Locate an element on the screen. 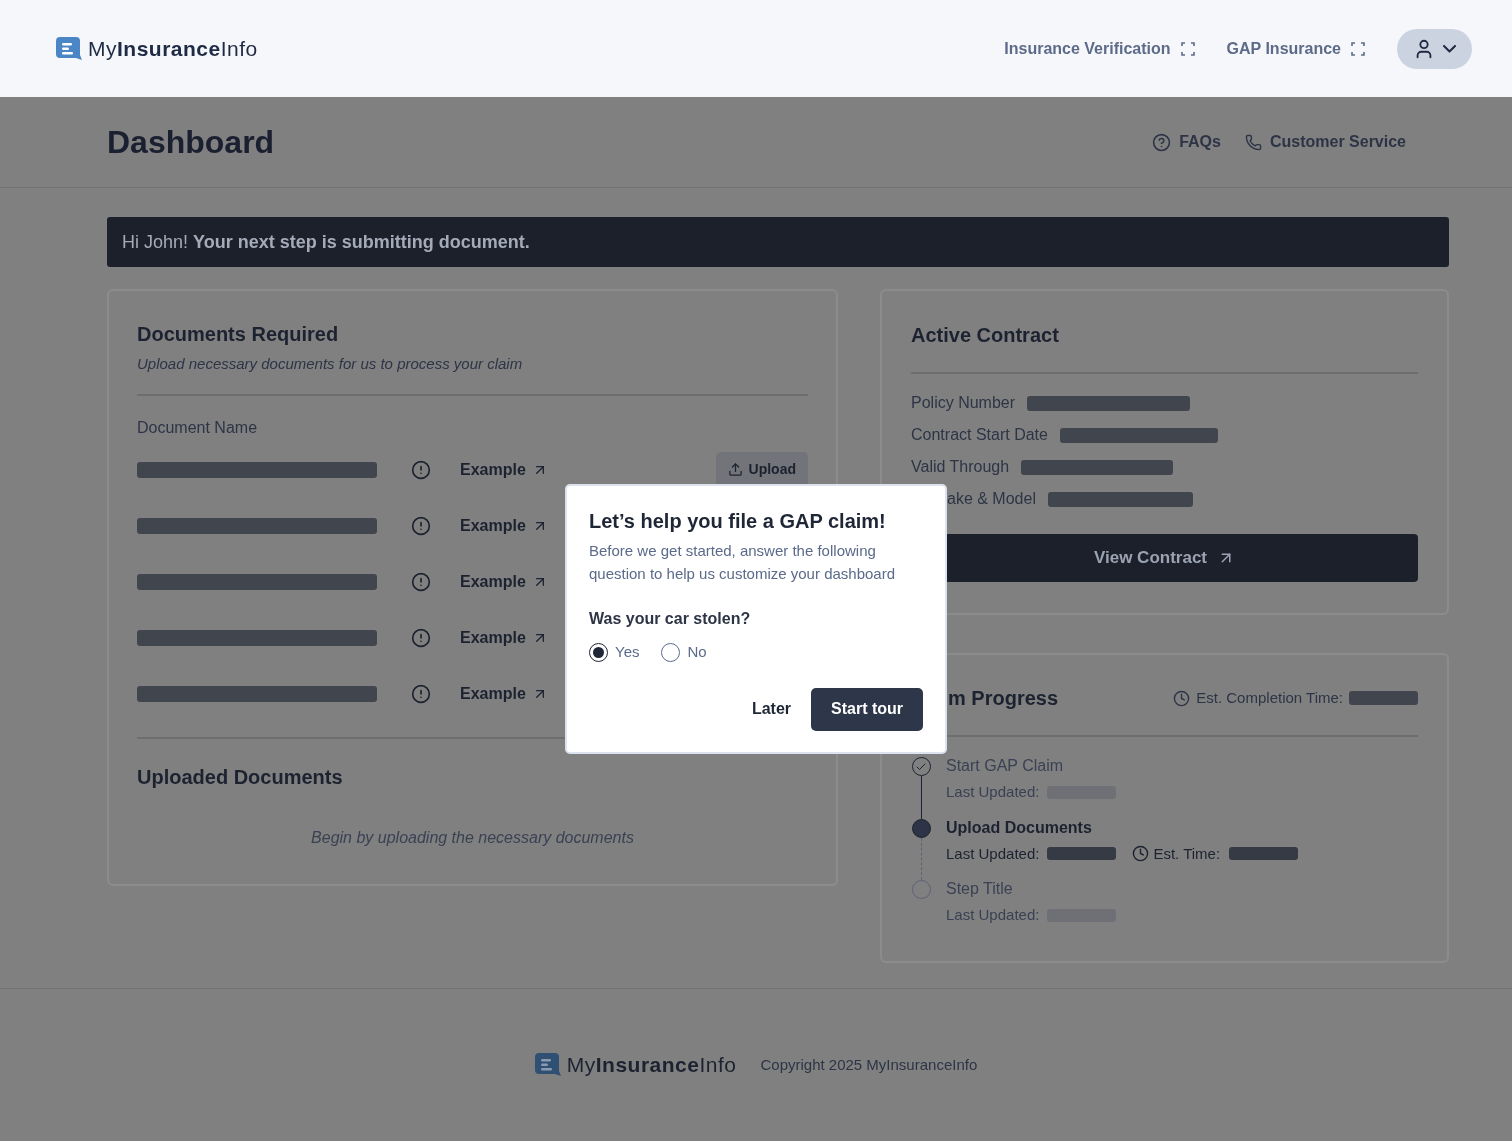 The height and width of the screenshot is (1141, 1512). later-button: Later is located at coordinates (771, 709).